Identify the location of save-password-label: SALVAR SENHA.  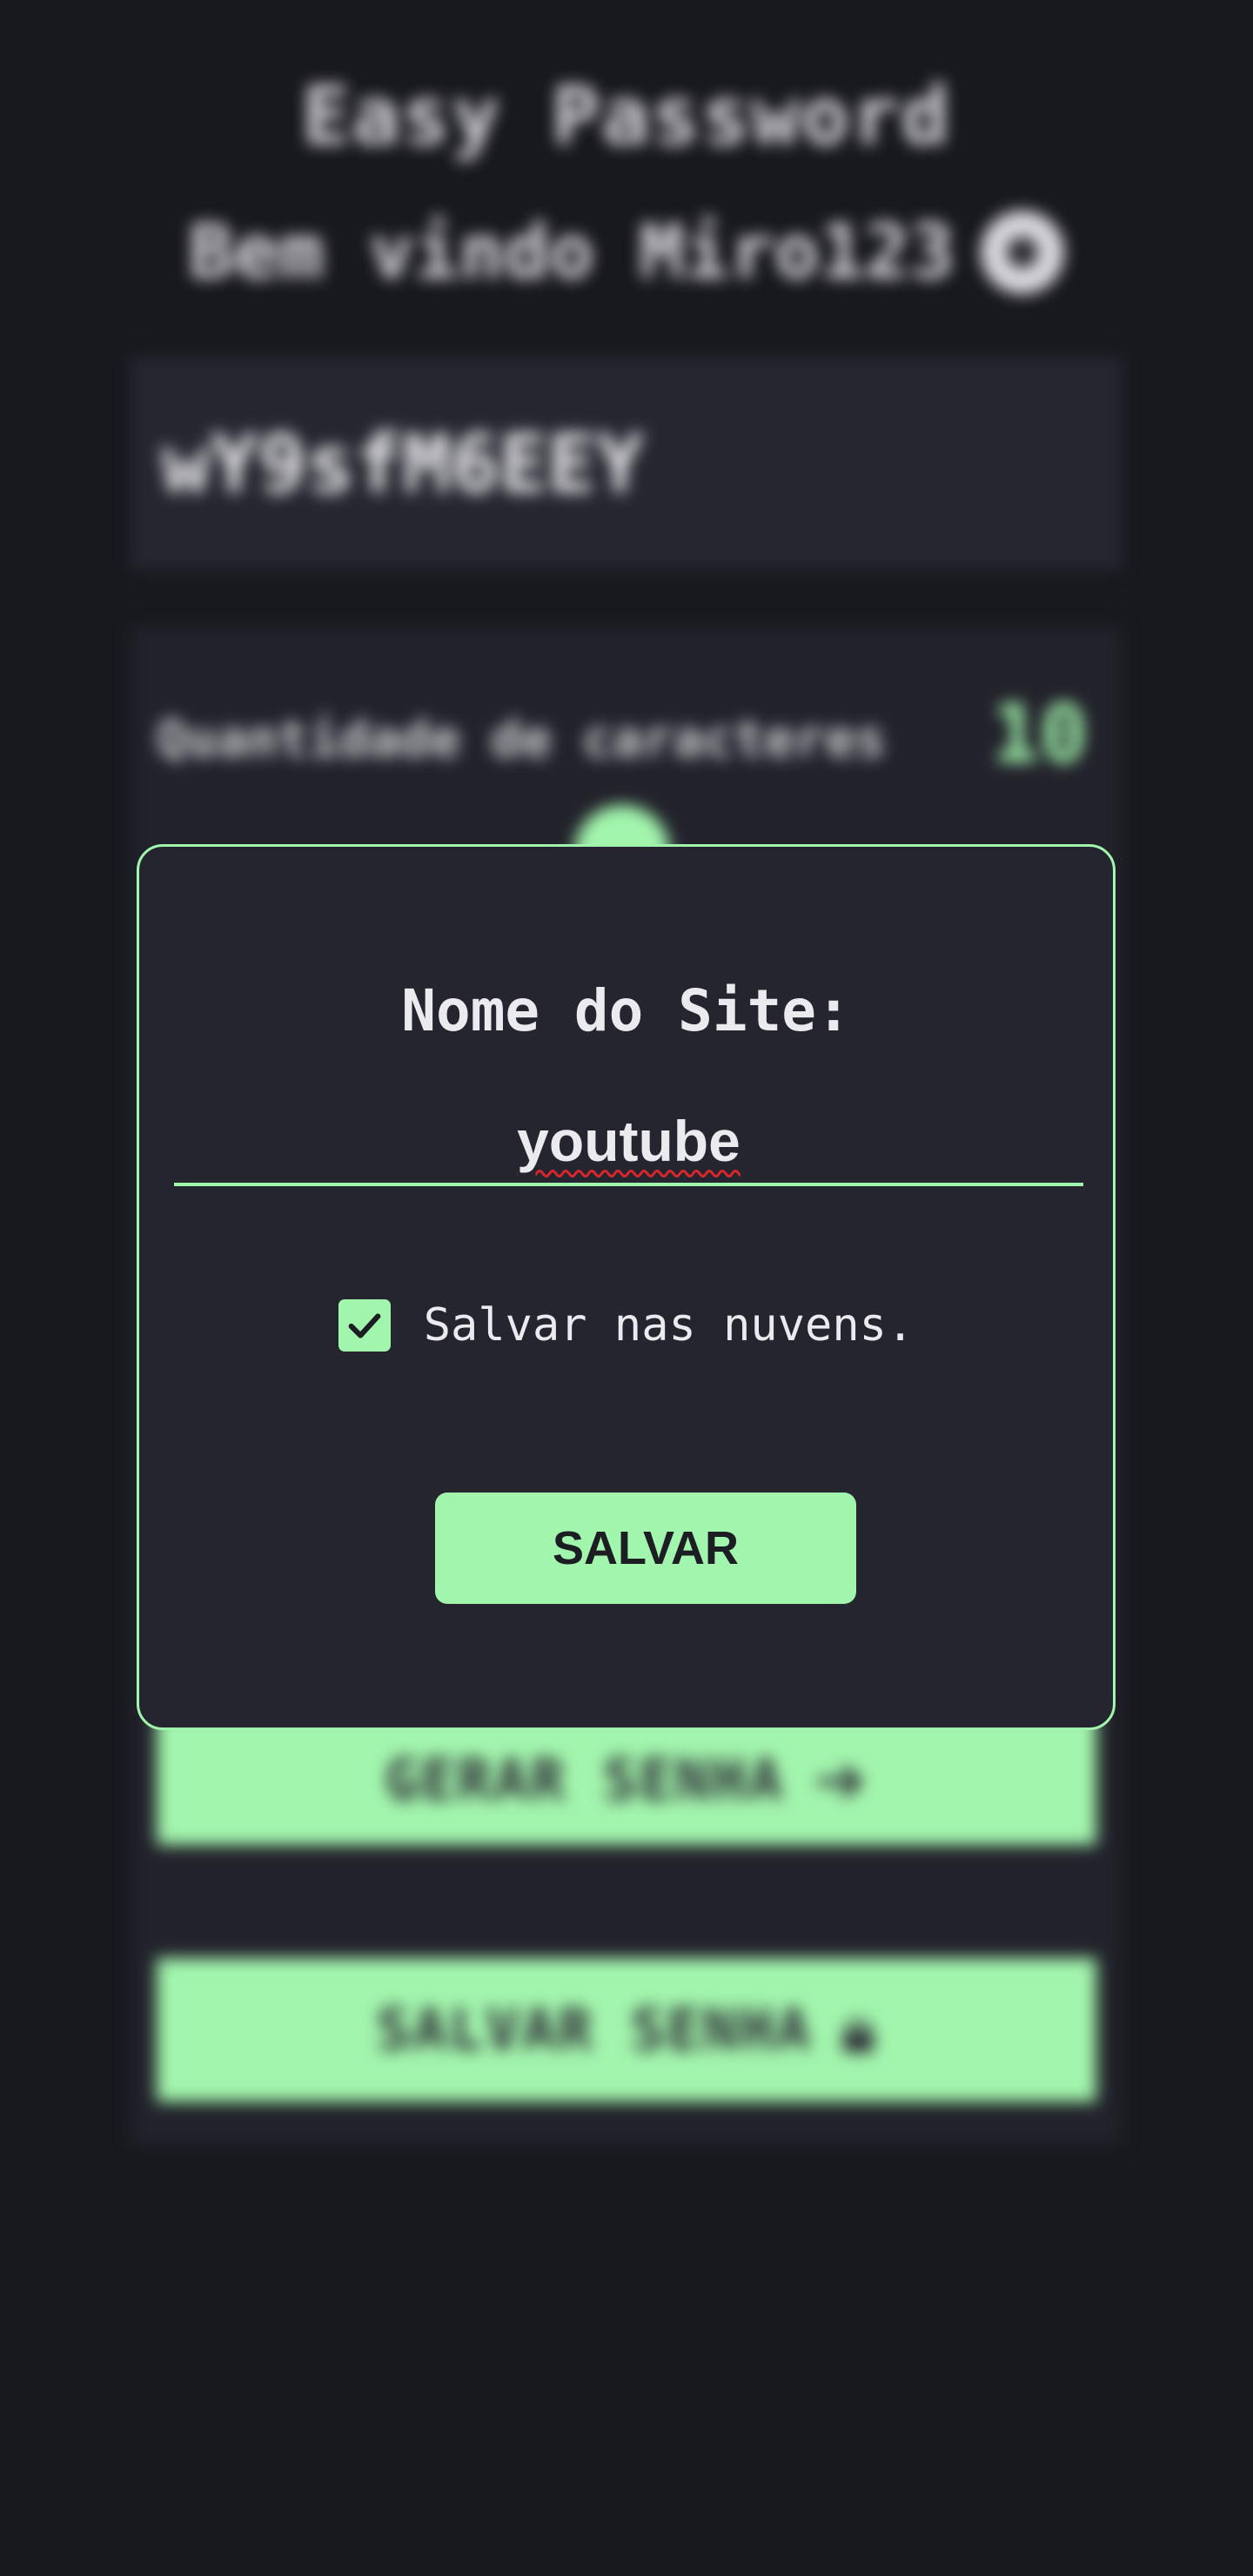
(594, 2029).